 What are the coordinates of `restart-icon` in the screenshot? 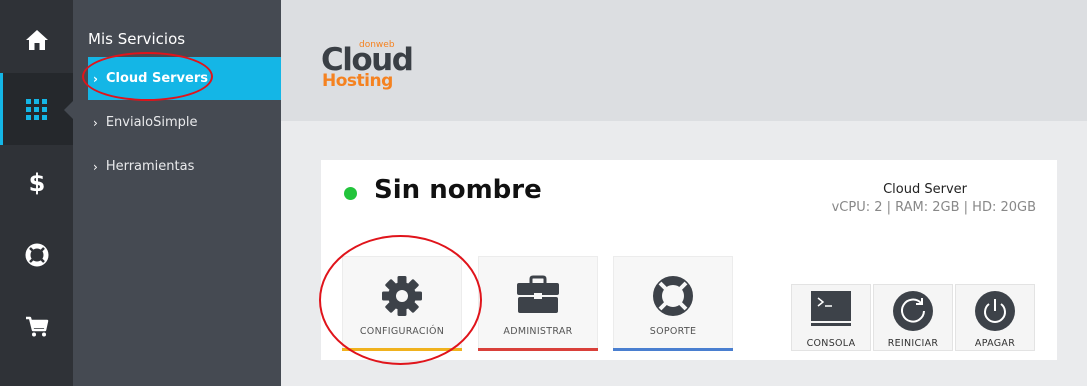 It's located at (913, 311).